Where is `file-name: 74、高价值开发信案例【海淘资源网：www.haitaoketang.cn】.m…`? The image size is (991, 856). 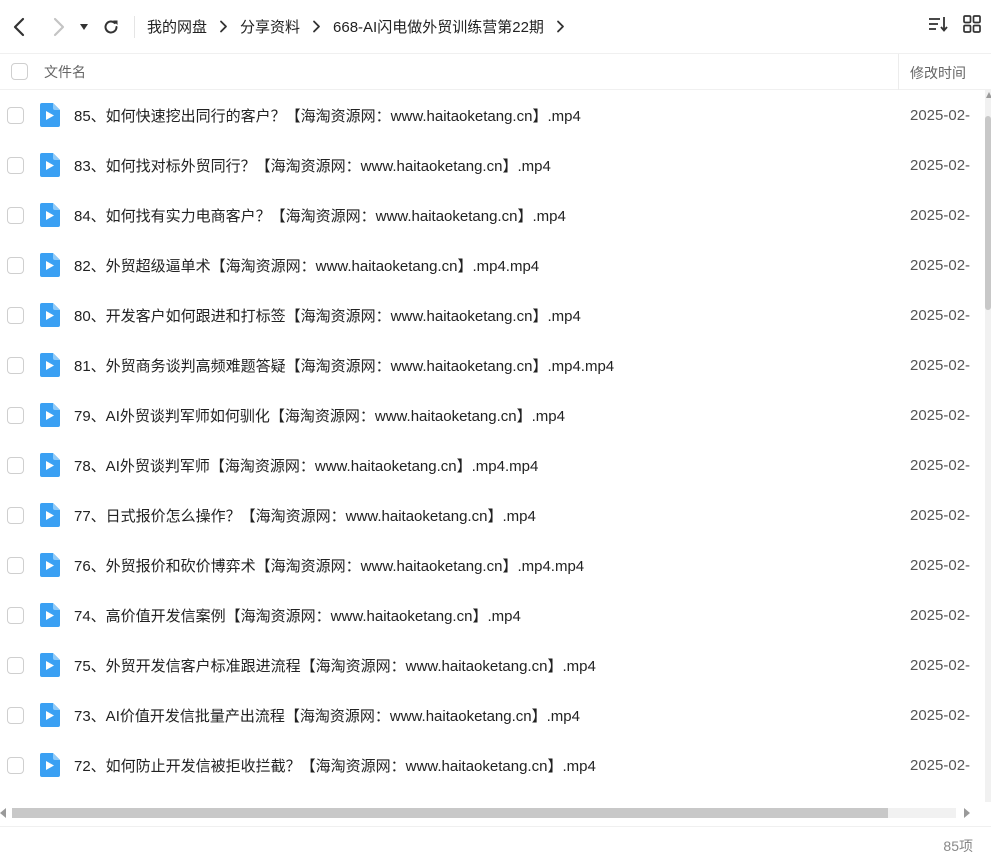
file-name: 74、高价值开发信案例【海淘资源网：www.haitaoketang.cn】.m… is located at coordinates (297, 615).